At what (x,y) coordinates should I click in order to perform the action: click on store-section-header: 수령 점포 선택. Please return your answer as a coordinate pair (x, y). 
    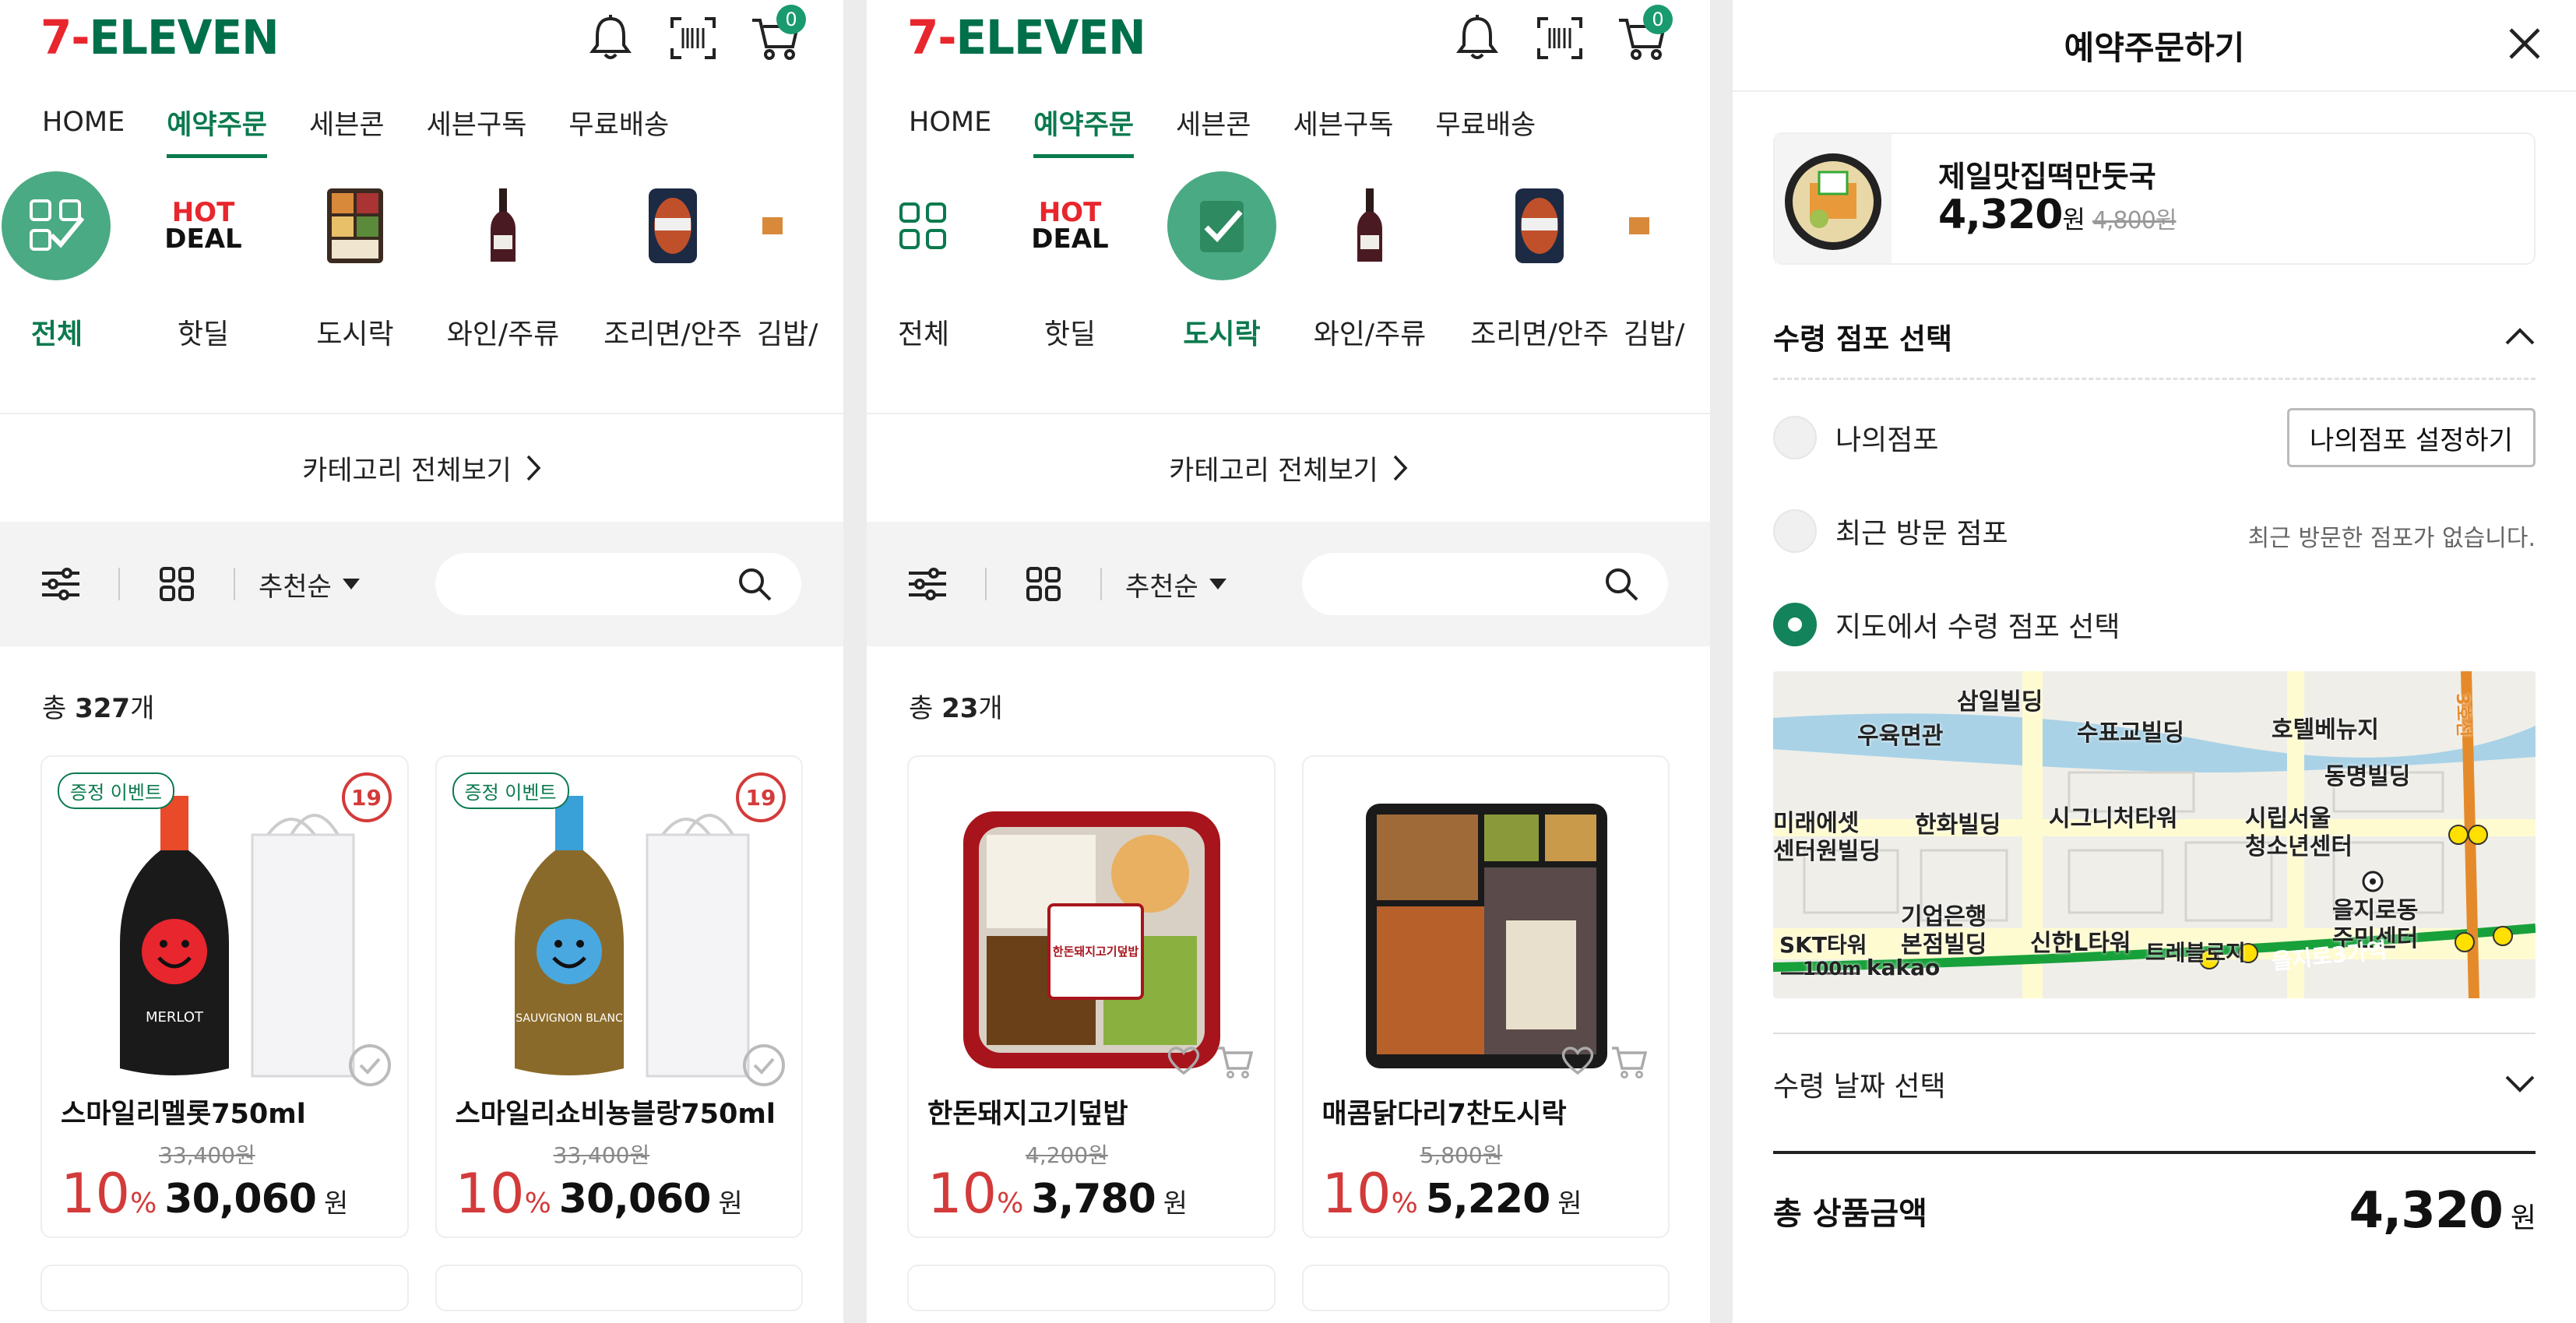
    Looking at the image, I should click on (2154, 345).